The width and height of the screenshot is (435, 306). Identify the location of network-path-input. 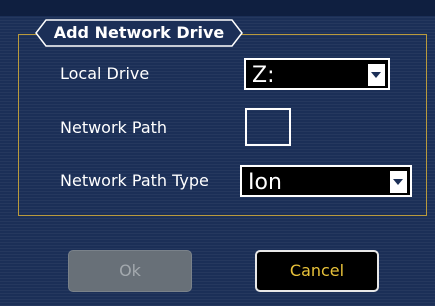
(268, 127).